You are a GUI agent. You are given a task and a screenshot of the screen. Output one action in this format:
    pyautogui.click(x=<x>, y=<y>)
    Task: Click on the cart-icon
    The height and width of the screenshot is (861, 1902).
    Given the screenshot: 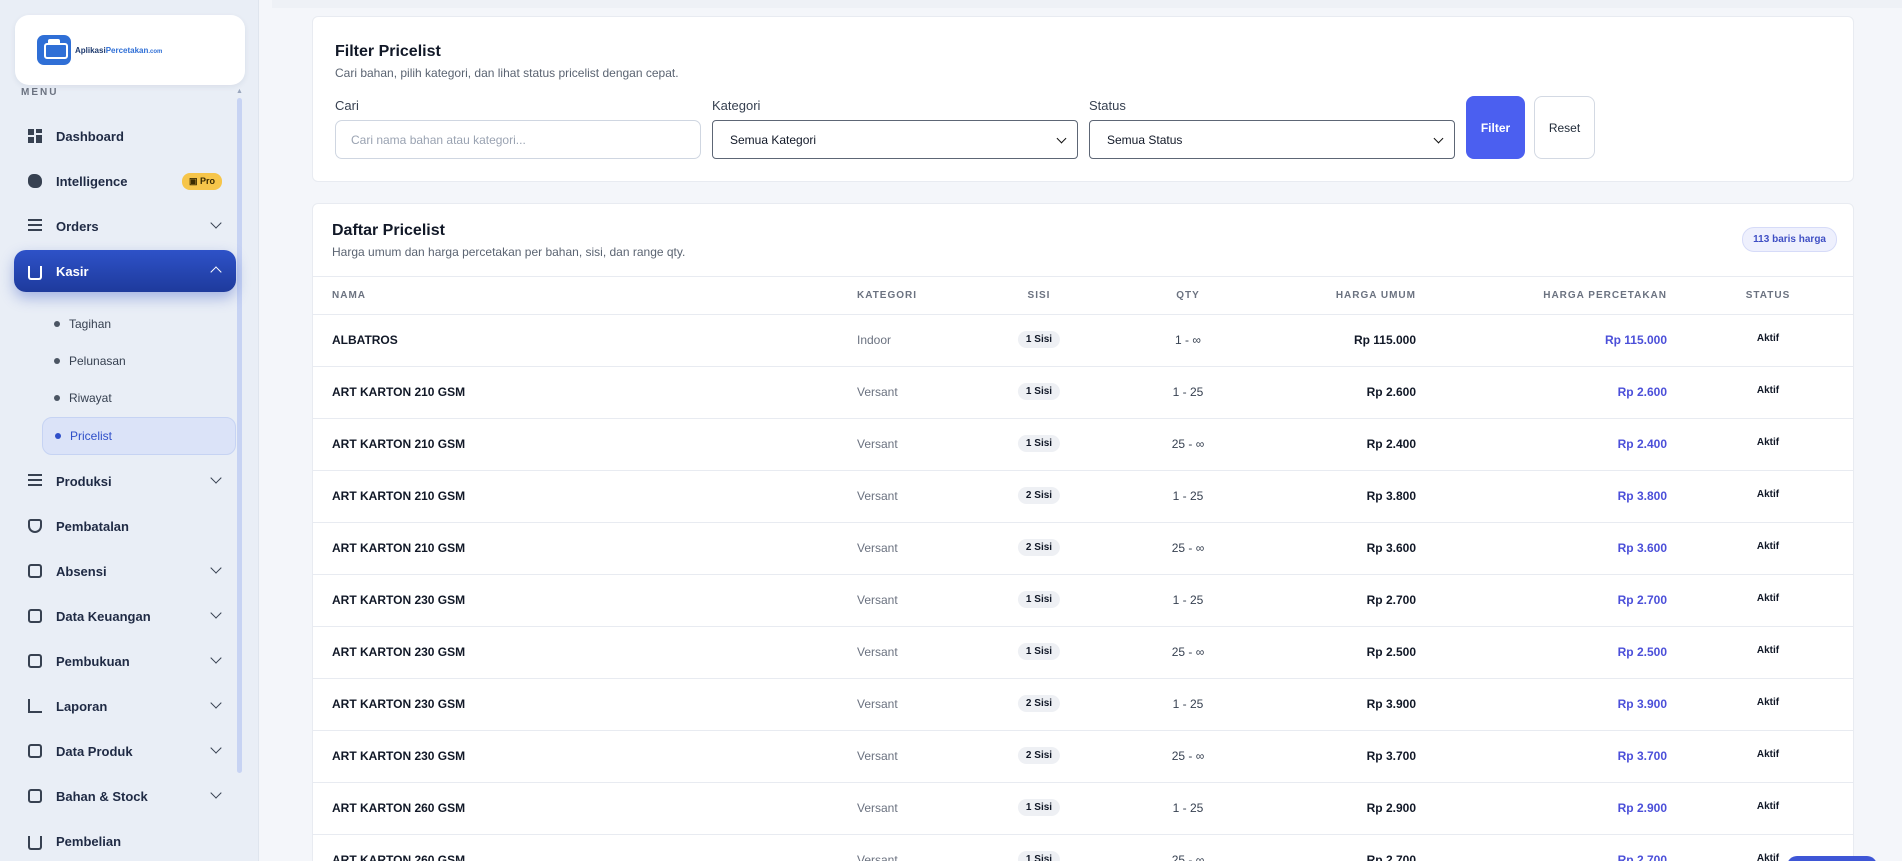 What is the action you would take?
    pyautogui.click(x=35, y=272)
    